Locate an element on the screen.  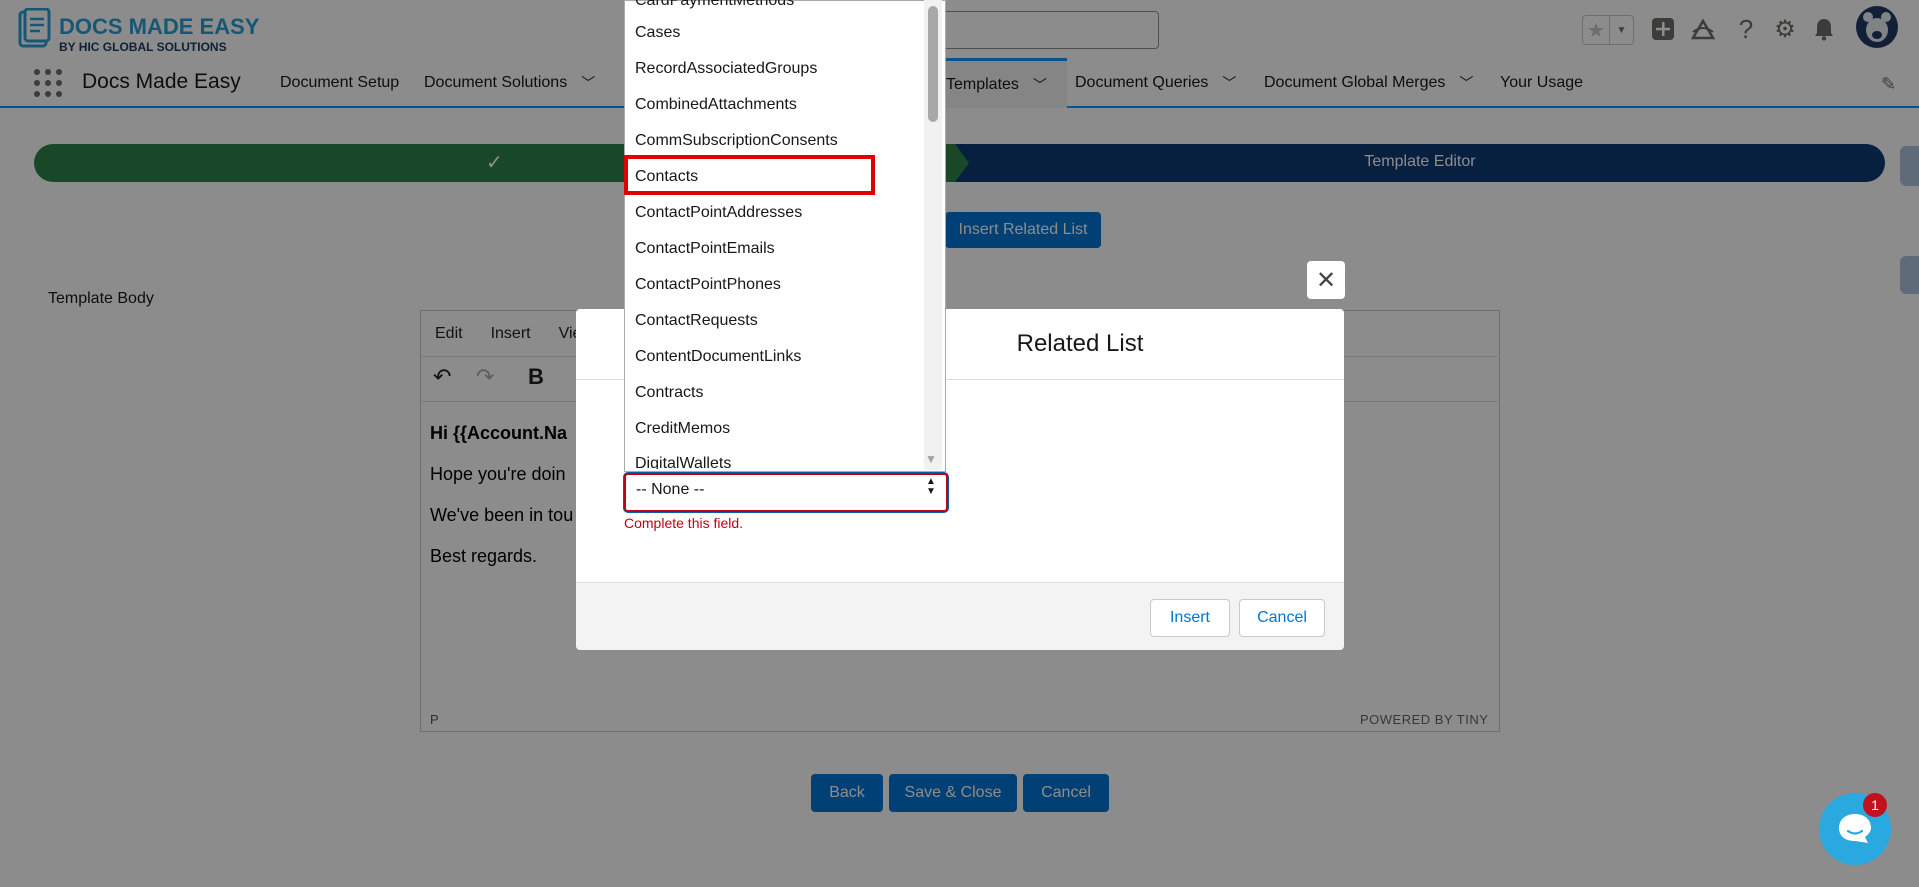
dropdown-option: CommSubscriptionConsents is located at coordinates (736, 141).